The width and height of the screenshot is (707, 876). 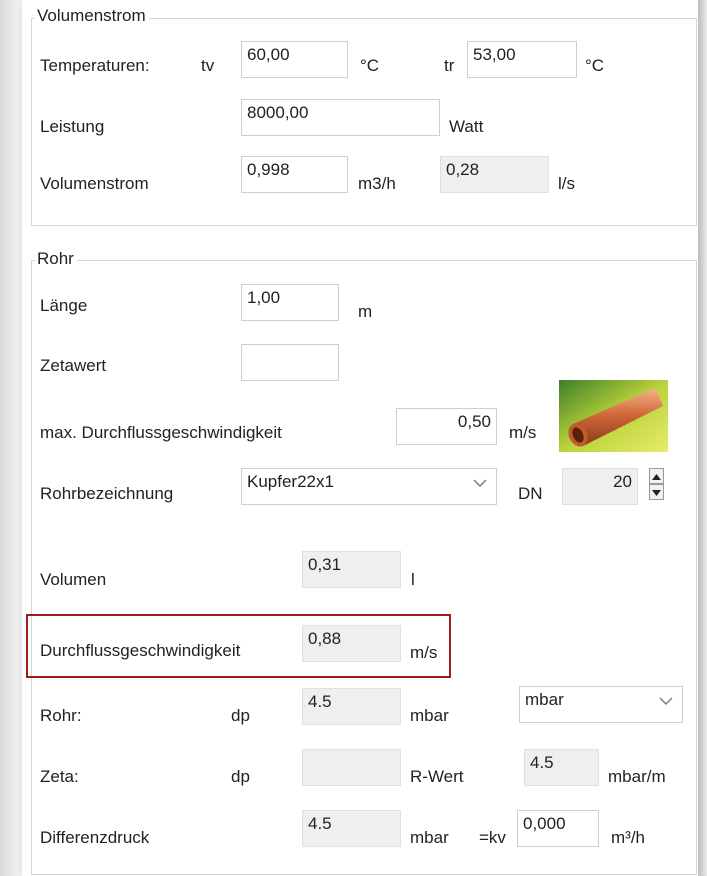 What do you see at coordinates (59, 776) in the screenshot?
I see `zeta-dp-row-label: Zeta:` at bounding box center [59, 776].